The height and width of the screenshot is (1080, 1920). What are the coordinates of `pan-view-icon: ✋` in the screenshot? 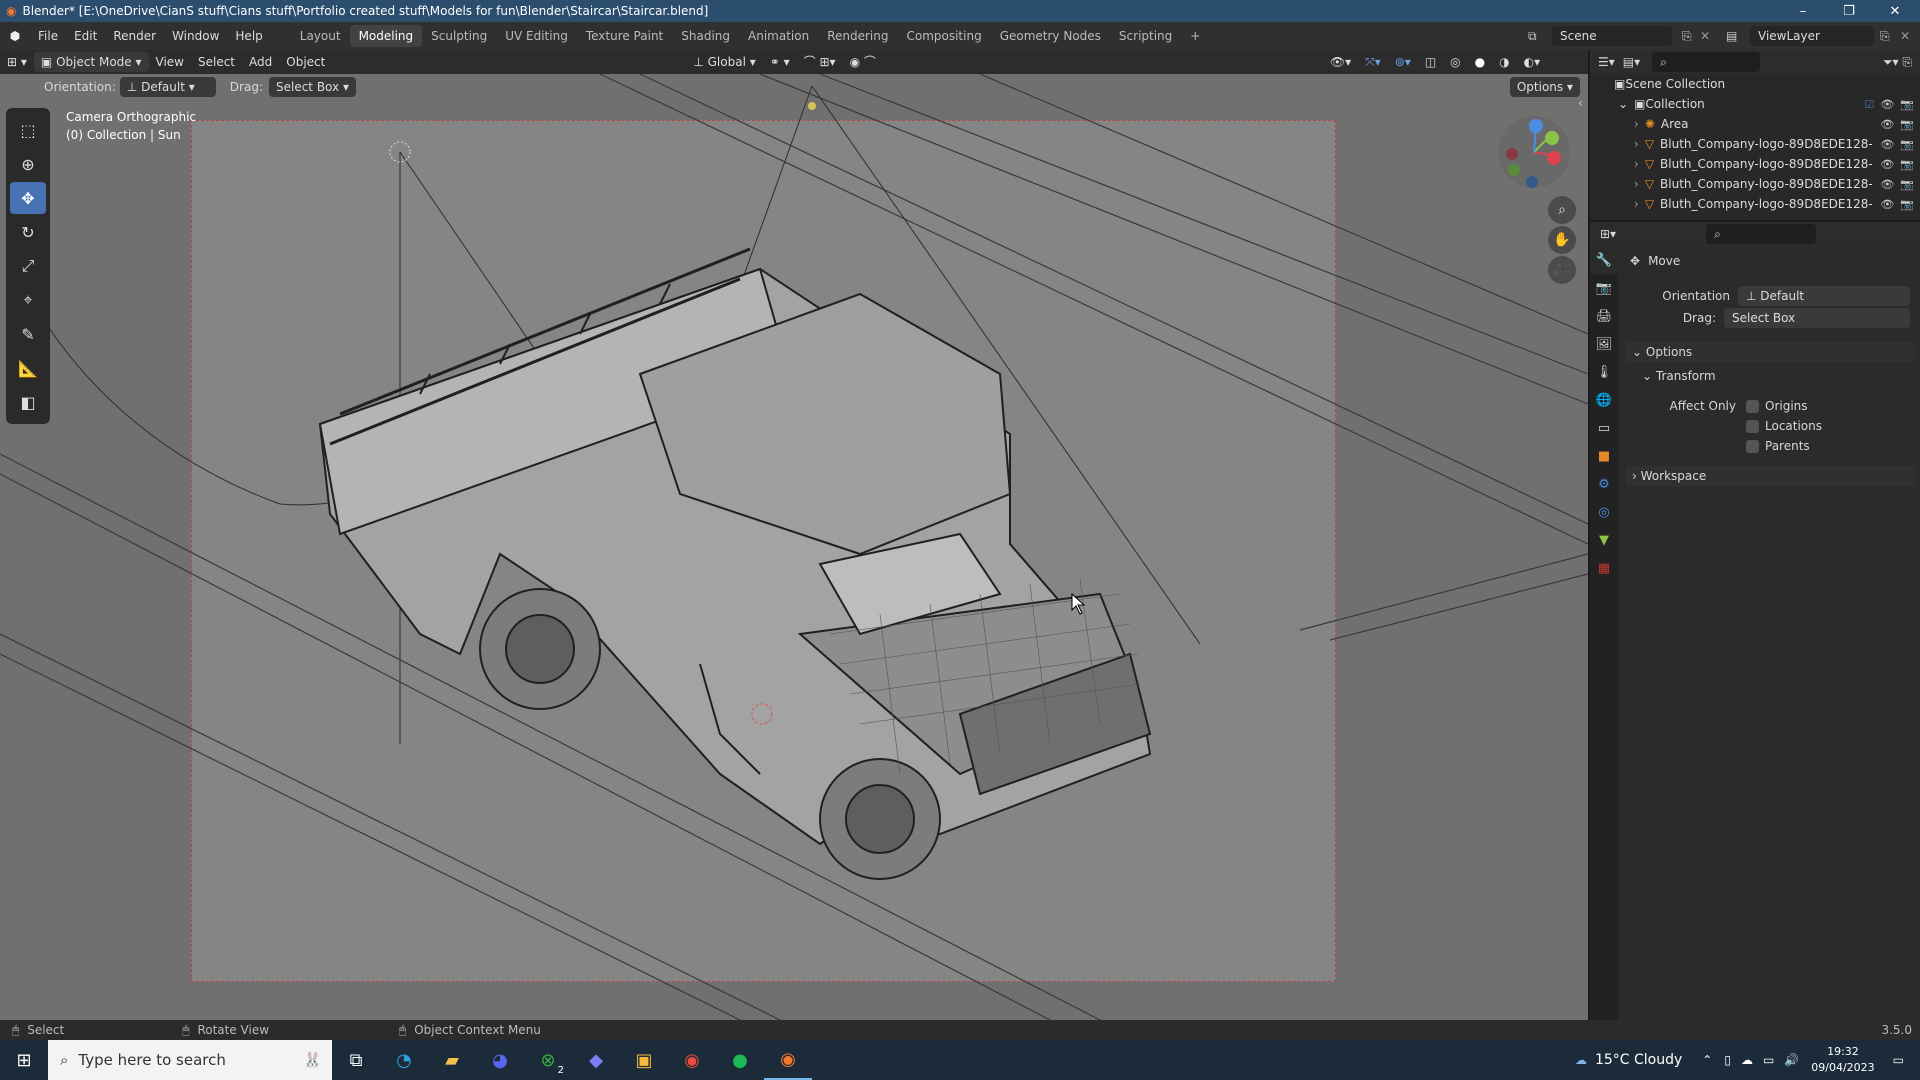 It's located at (1562, 240).